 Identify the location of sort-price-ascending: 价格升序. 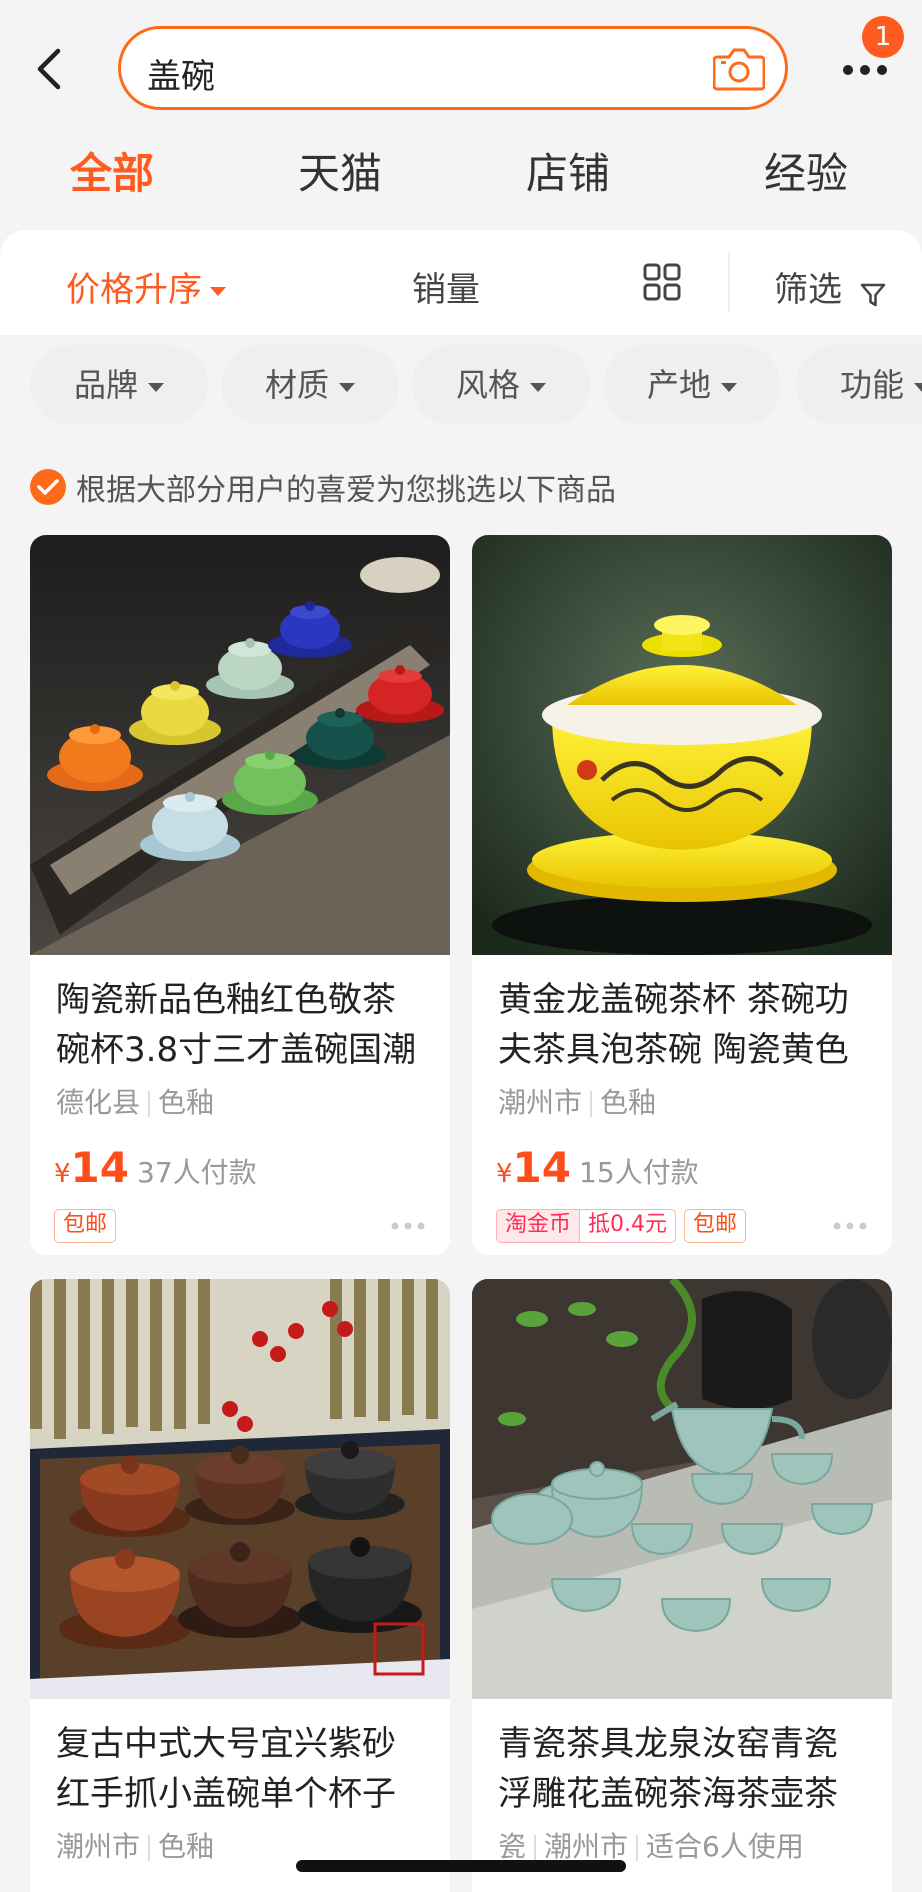
(146, 286).